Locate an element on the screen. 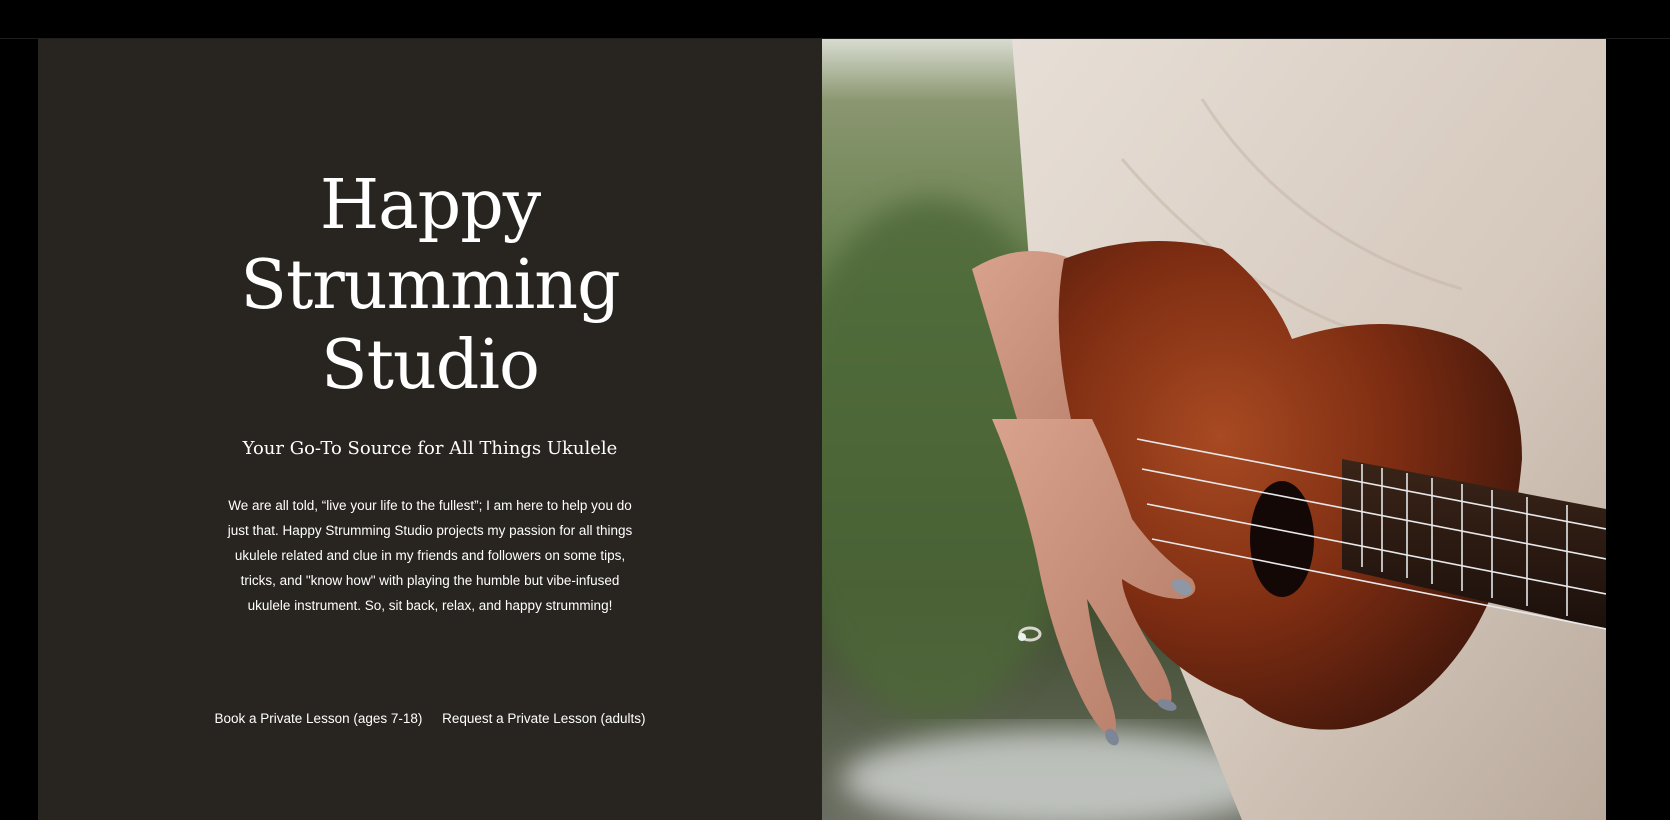 This screenshot has width=1670, height=820. site-title-line-3: Studio is located at coordinates (430, 365).